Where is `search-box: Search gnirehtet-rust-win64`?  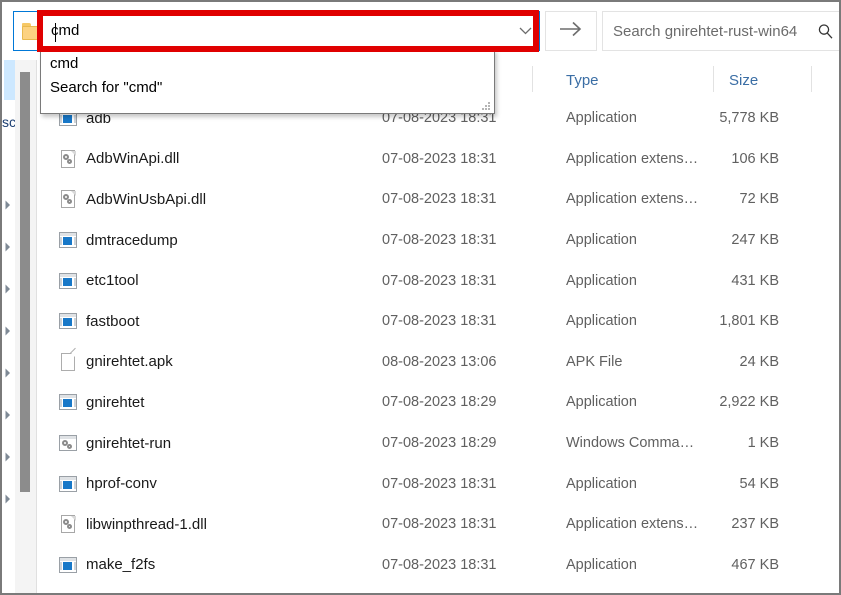
search-box: Search gnirehtet-rust-win64 is located at coordinates (720, 31).